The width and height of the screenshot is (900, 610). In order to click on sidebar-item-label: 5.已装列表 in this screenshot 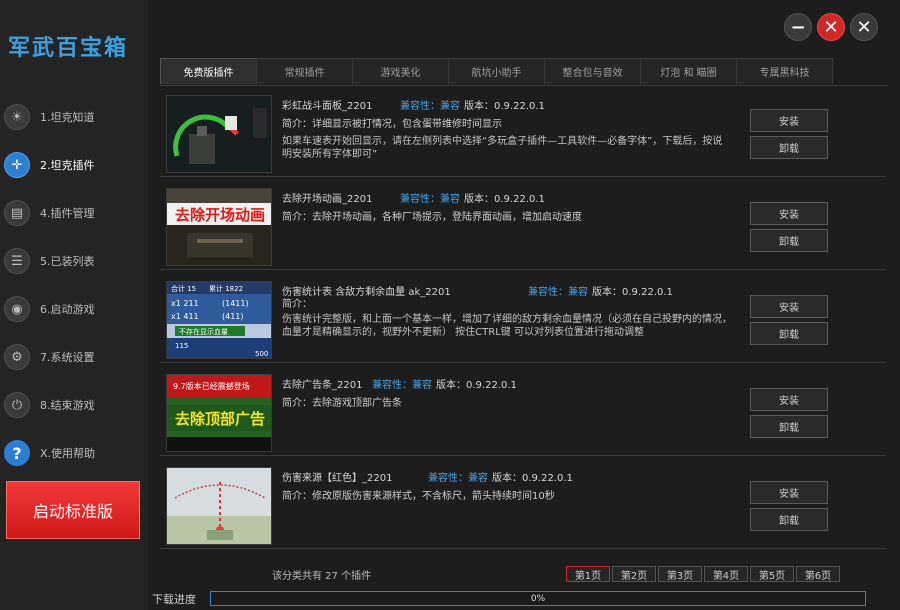, I will do `click(67, 261)`.